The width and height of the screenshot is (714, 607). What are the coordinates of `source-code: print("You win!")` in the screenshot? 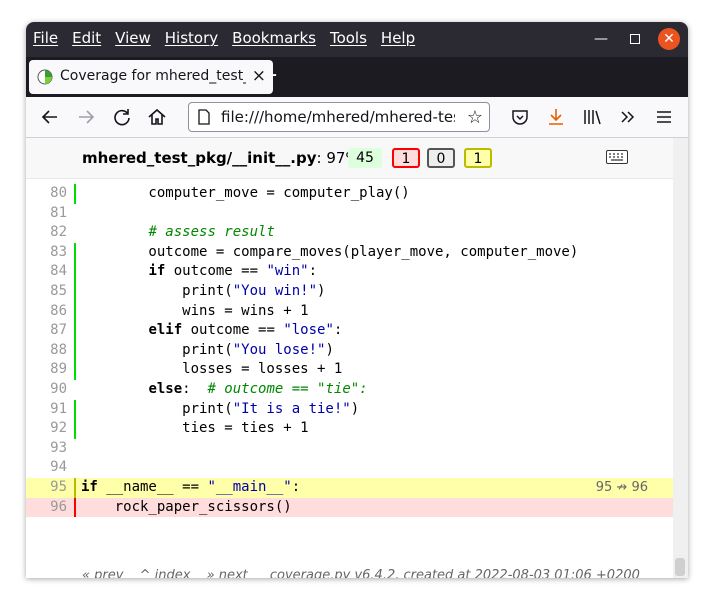 It's located at (203, 291).